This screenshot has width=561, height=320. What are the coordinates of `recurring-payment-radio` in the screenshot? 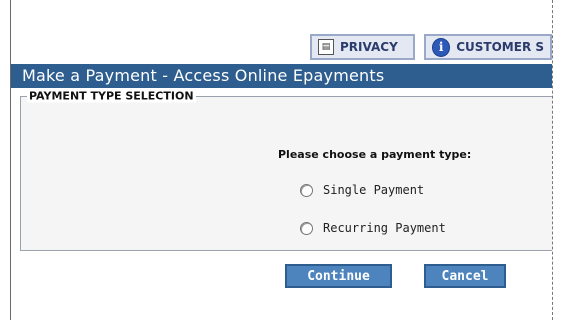 It's located at (306, 228).